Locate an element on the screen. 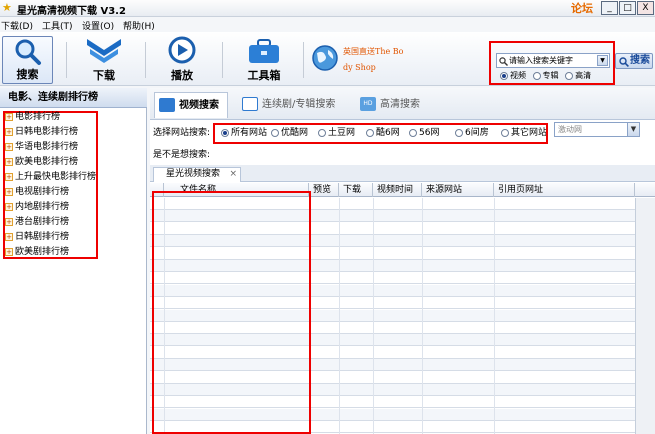  promo-text-line1: 英国直送The Bo is located at coordinates (373, 51).